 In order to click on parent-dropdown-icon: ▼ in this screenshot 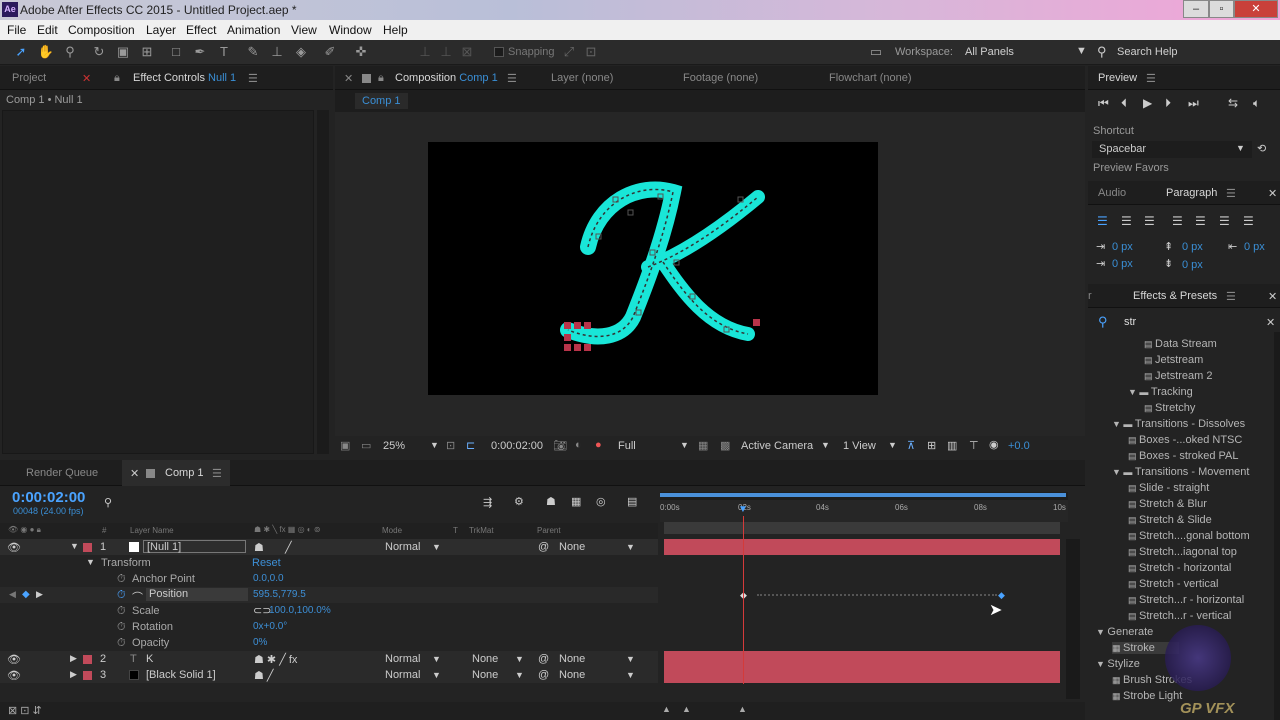, I will do `click(630, 659)`.